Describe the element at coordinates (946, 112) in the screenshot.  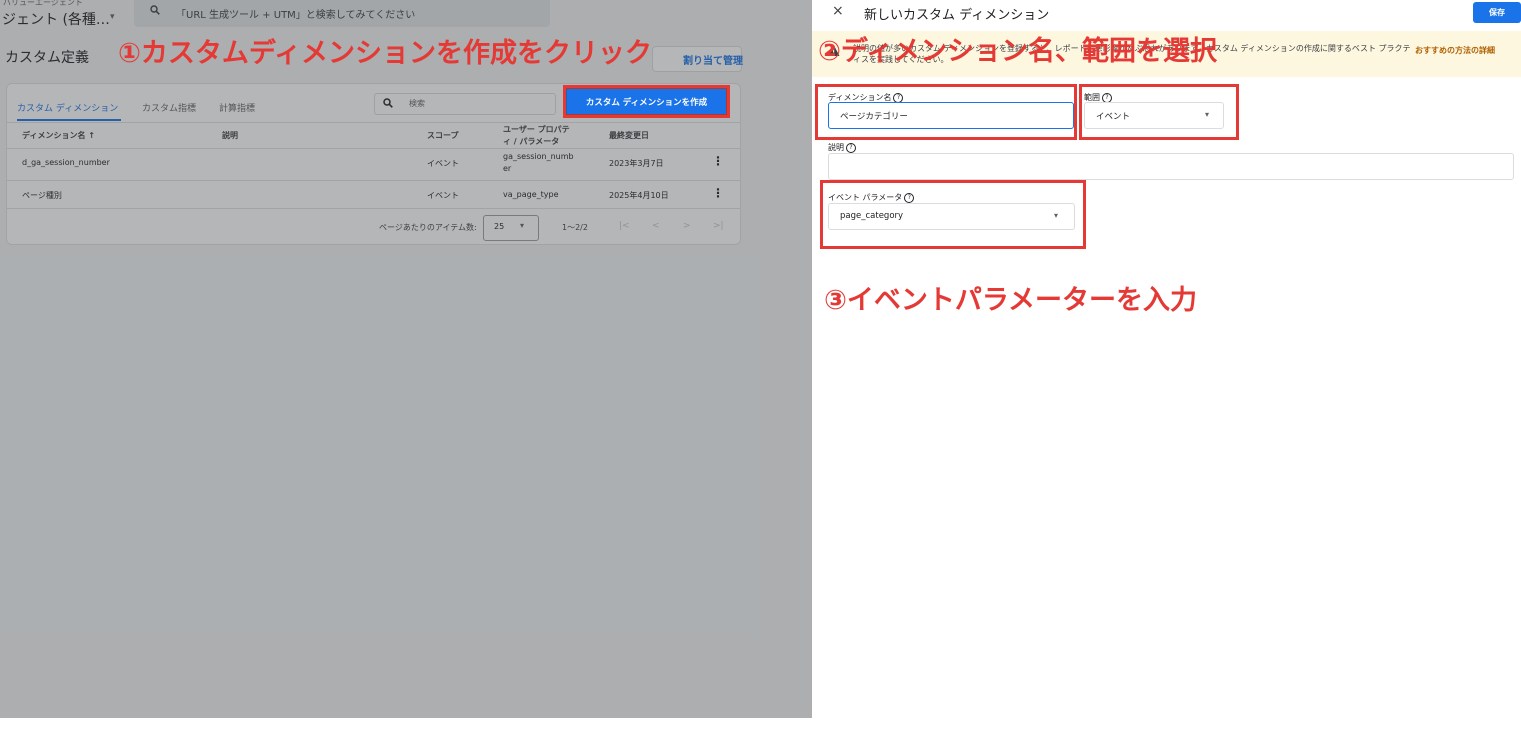
I see `highlight-dimension-name` at that location.